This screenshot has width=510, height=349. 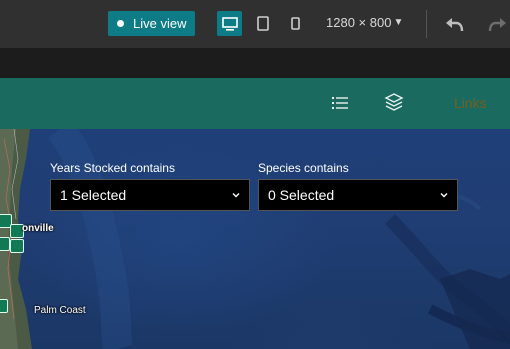 What do you see at coordinates (498, 24) in the screenshot?
I see `redo-icon` at bounding box center [498, 24].